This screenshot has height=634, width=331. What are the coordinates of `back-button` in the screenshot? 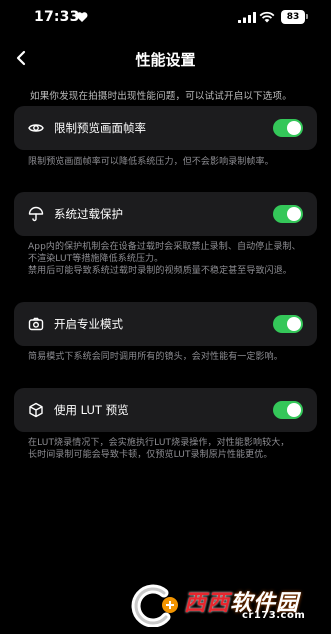 It's located at (22, 58).